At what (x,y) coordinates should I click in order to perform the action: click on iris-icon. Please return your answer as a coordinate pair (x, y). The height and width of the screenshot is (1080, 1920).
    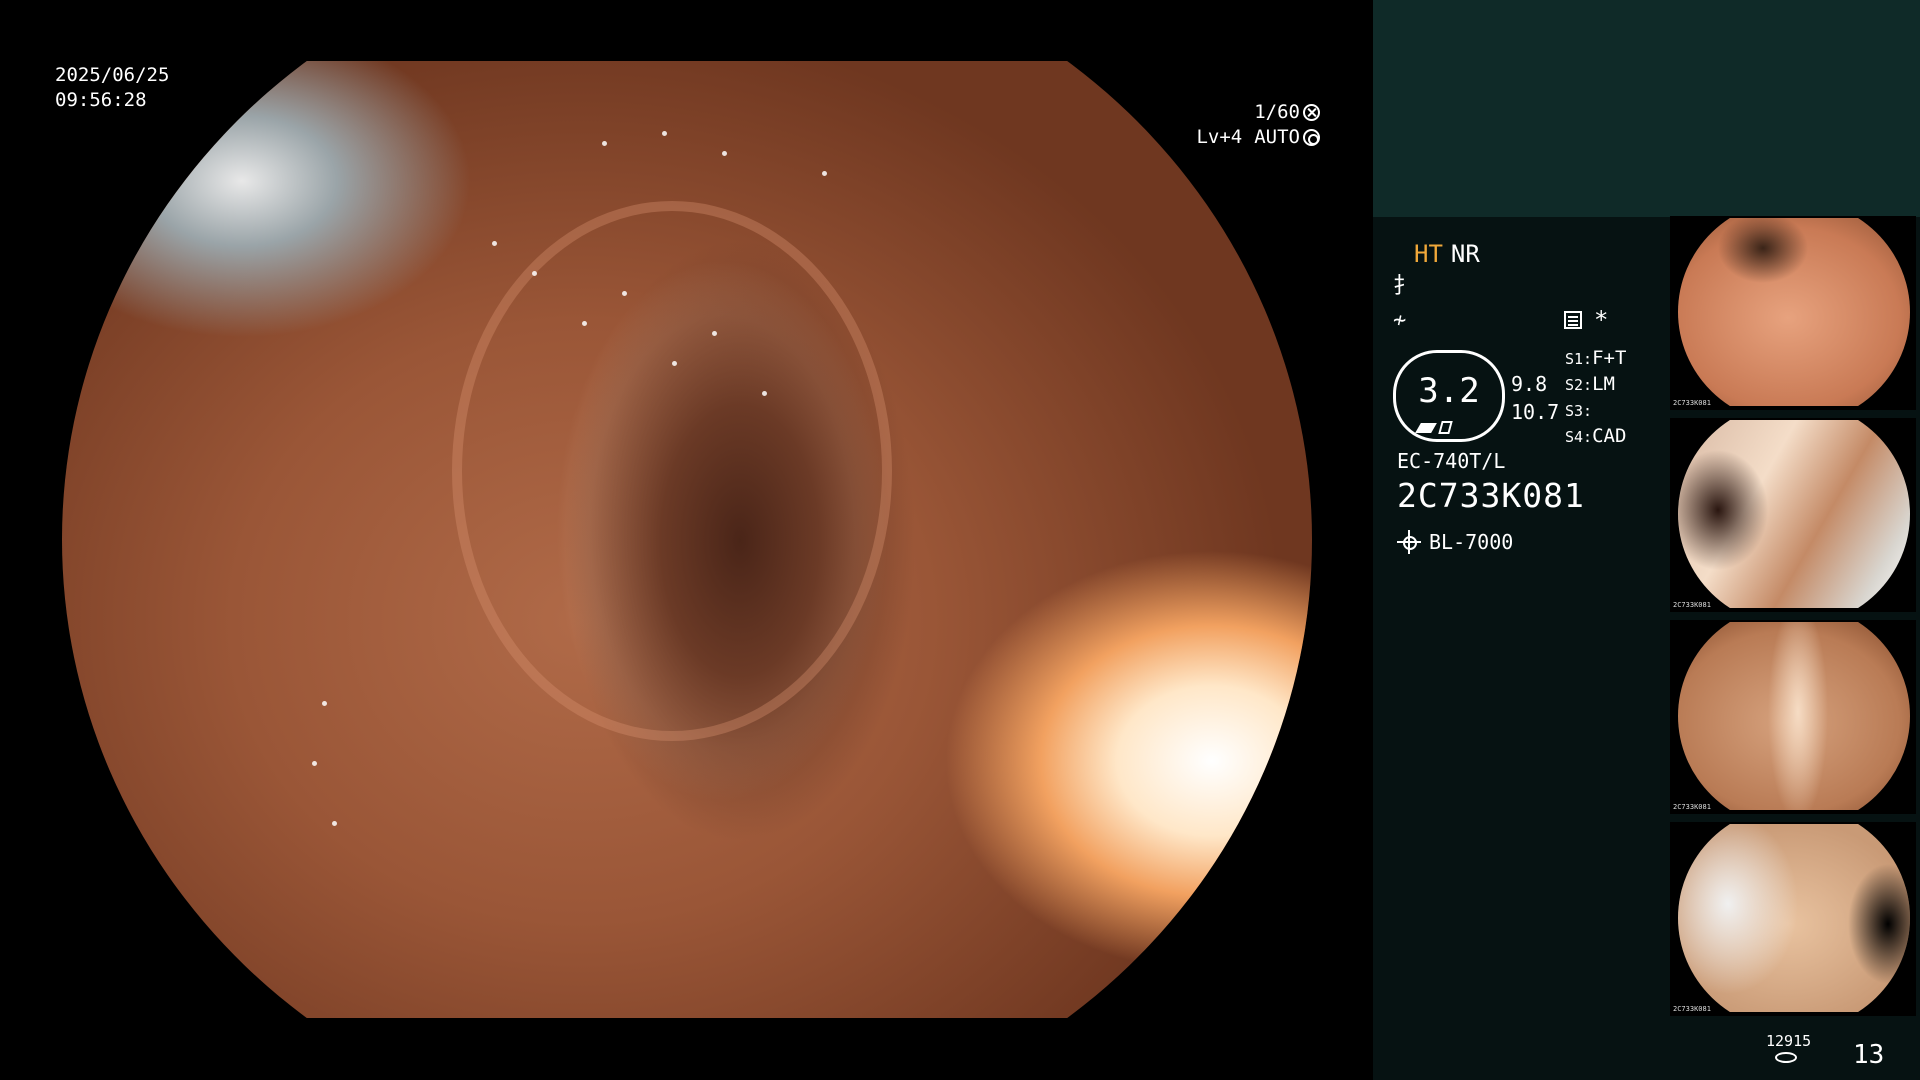
    Looking at the image, I should click on (1311, 137).